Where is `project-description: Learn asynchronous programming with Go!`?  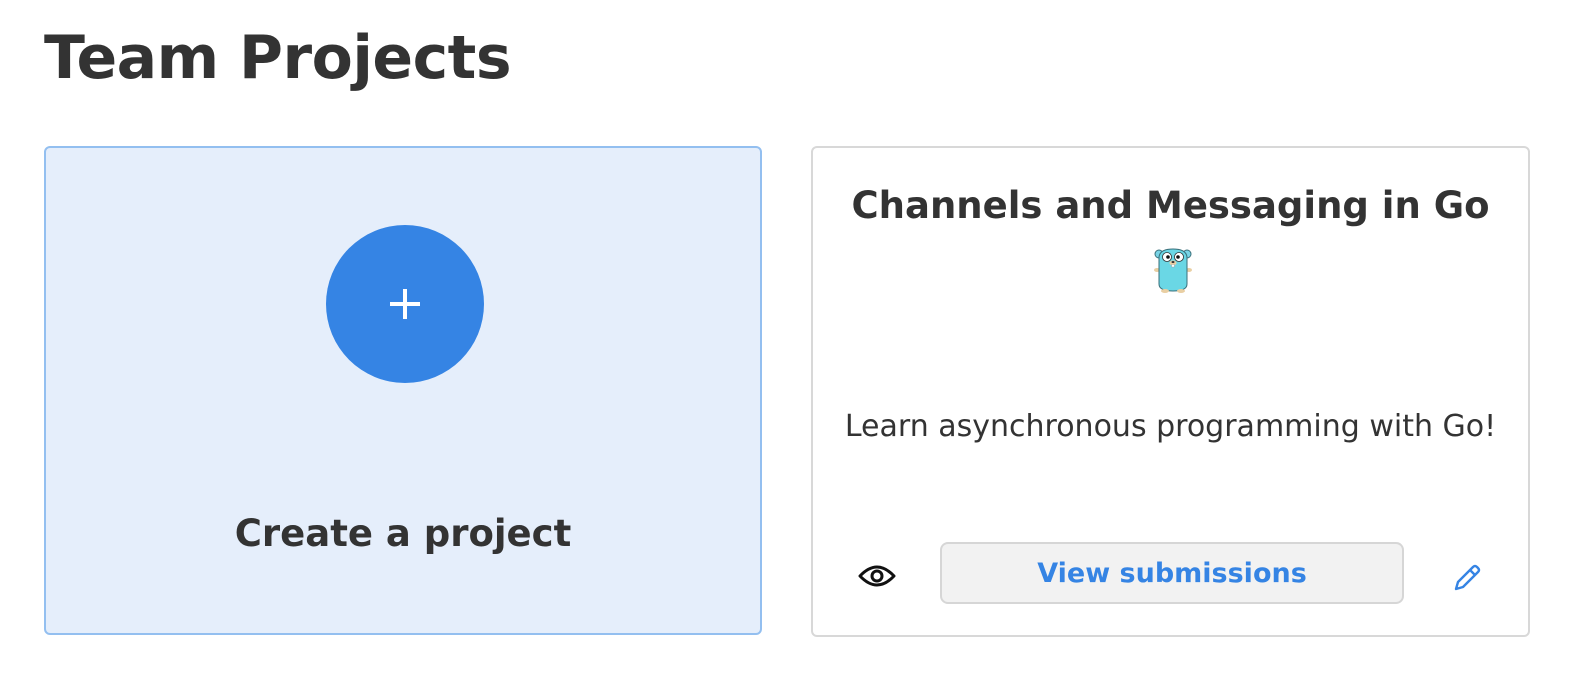
project-description: Learn asynchronous programming with Go! is located at coordinates (1170, 426).